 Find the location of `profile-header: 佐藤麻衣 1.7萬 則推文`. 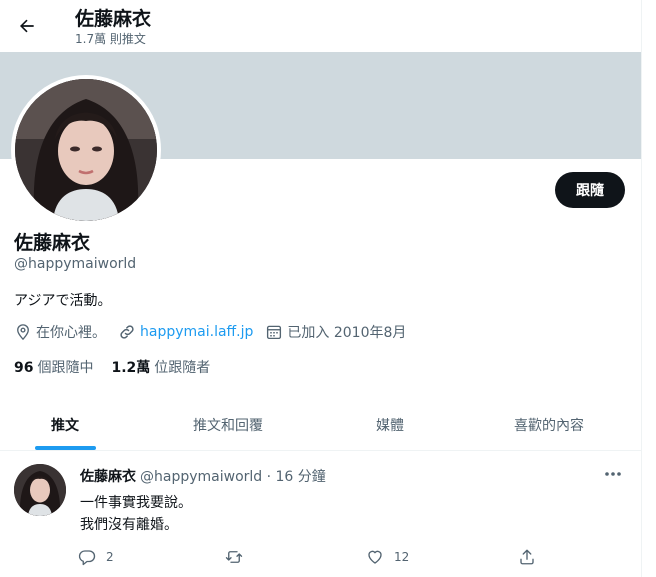

profile-header: 佐藤麻衣 1.7萬 則推文 is located at coordinates (320, 26).